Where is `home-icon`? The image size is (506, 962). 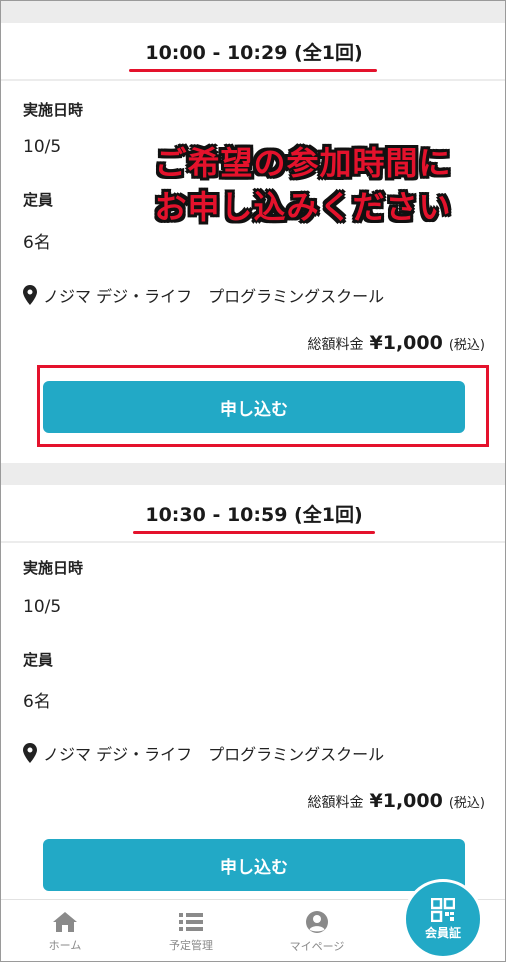
home-icon is located at coordinates (65, 922).